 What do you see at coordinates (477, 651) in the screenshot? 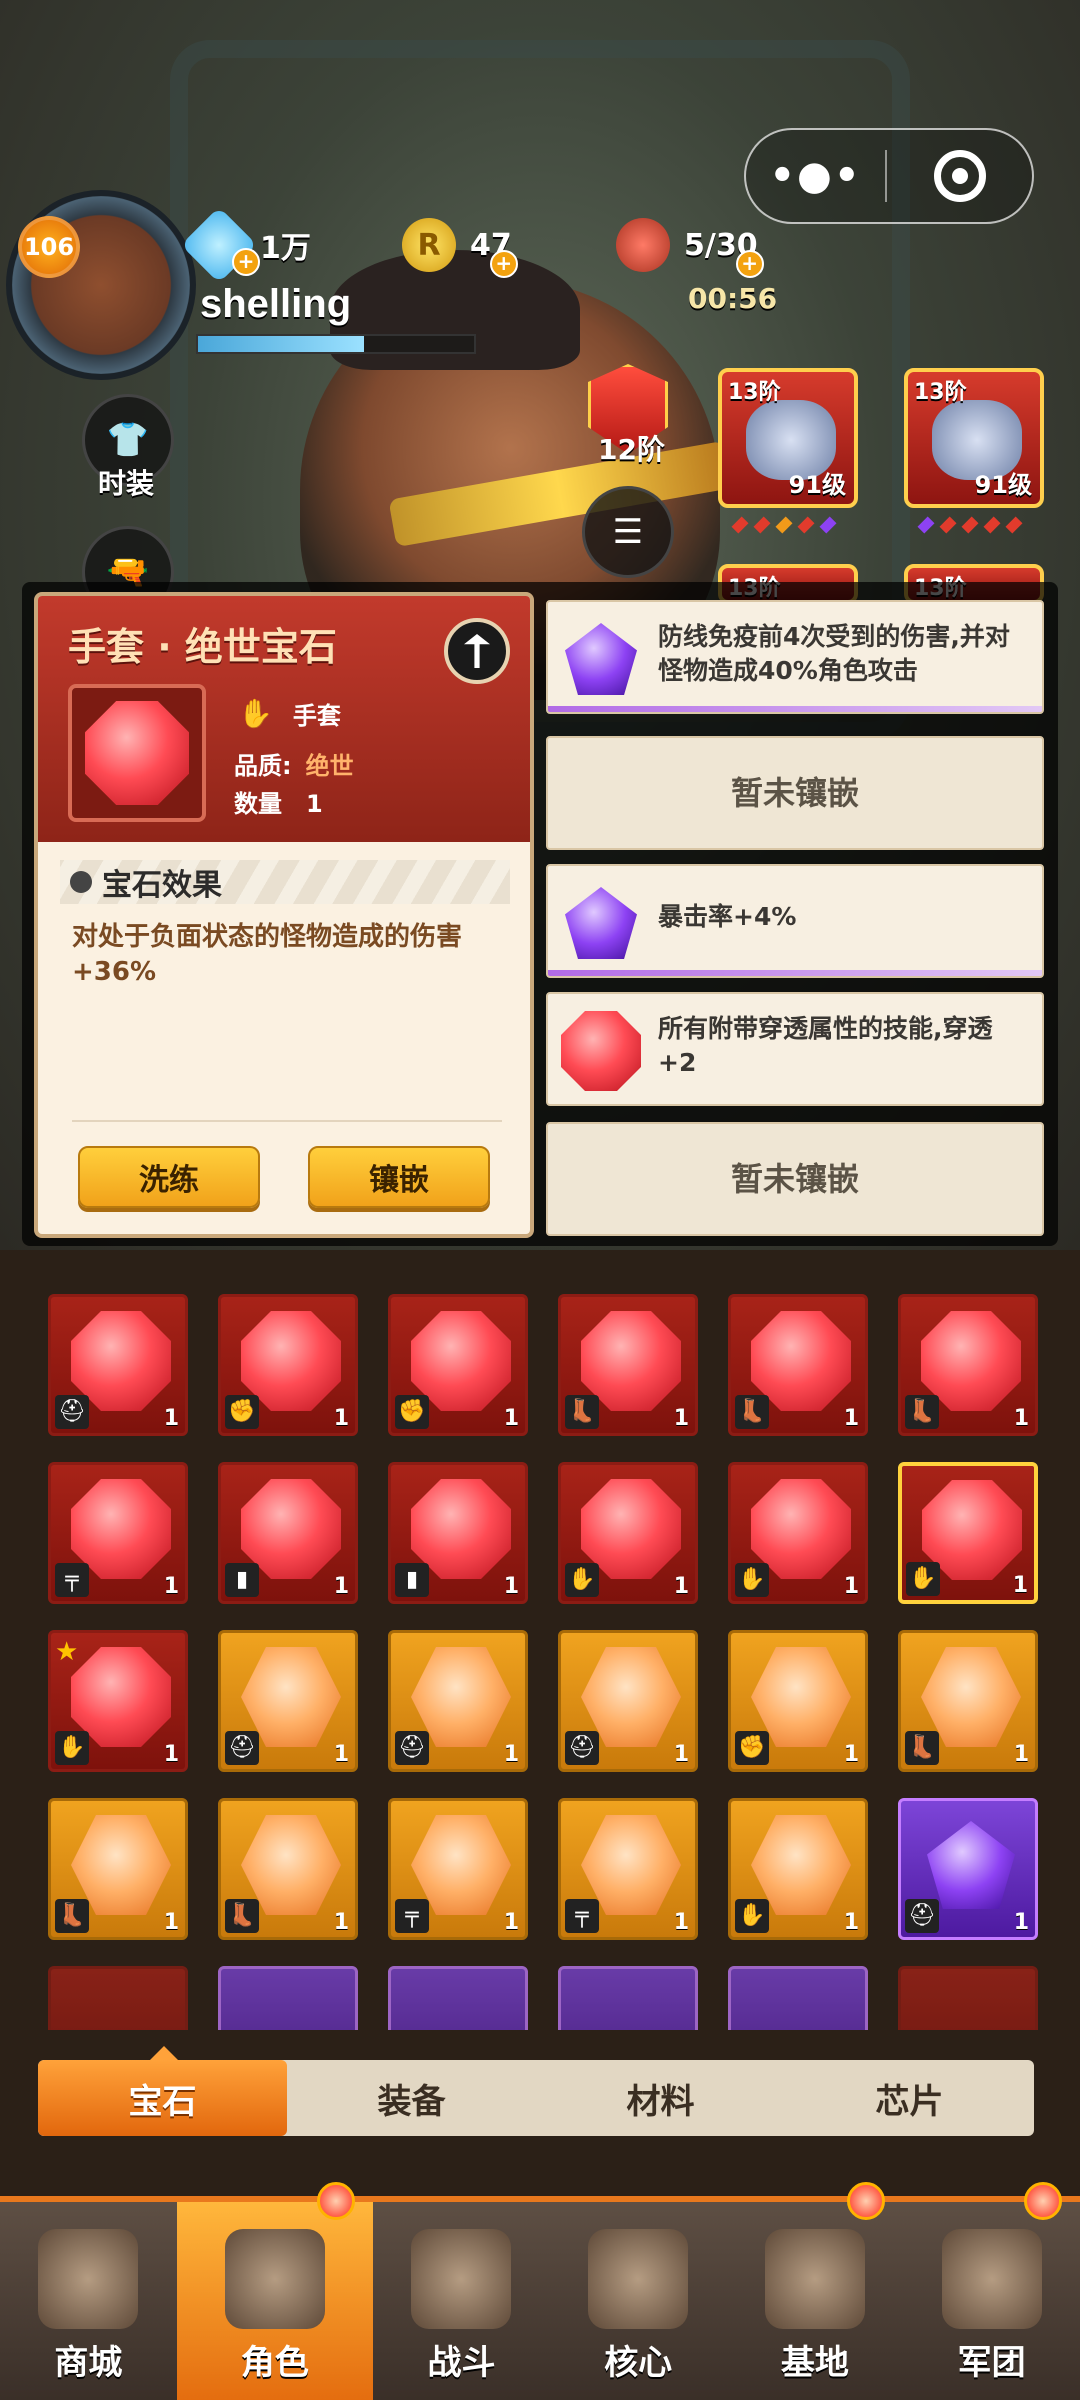
I see `switch-button` at bounding box center [477, 651].